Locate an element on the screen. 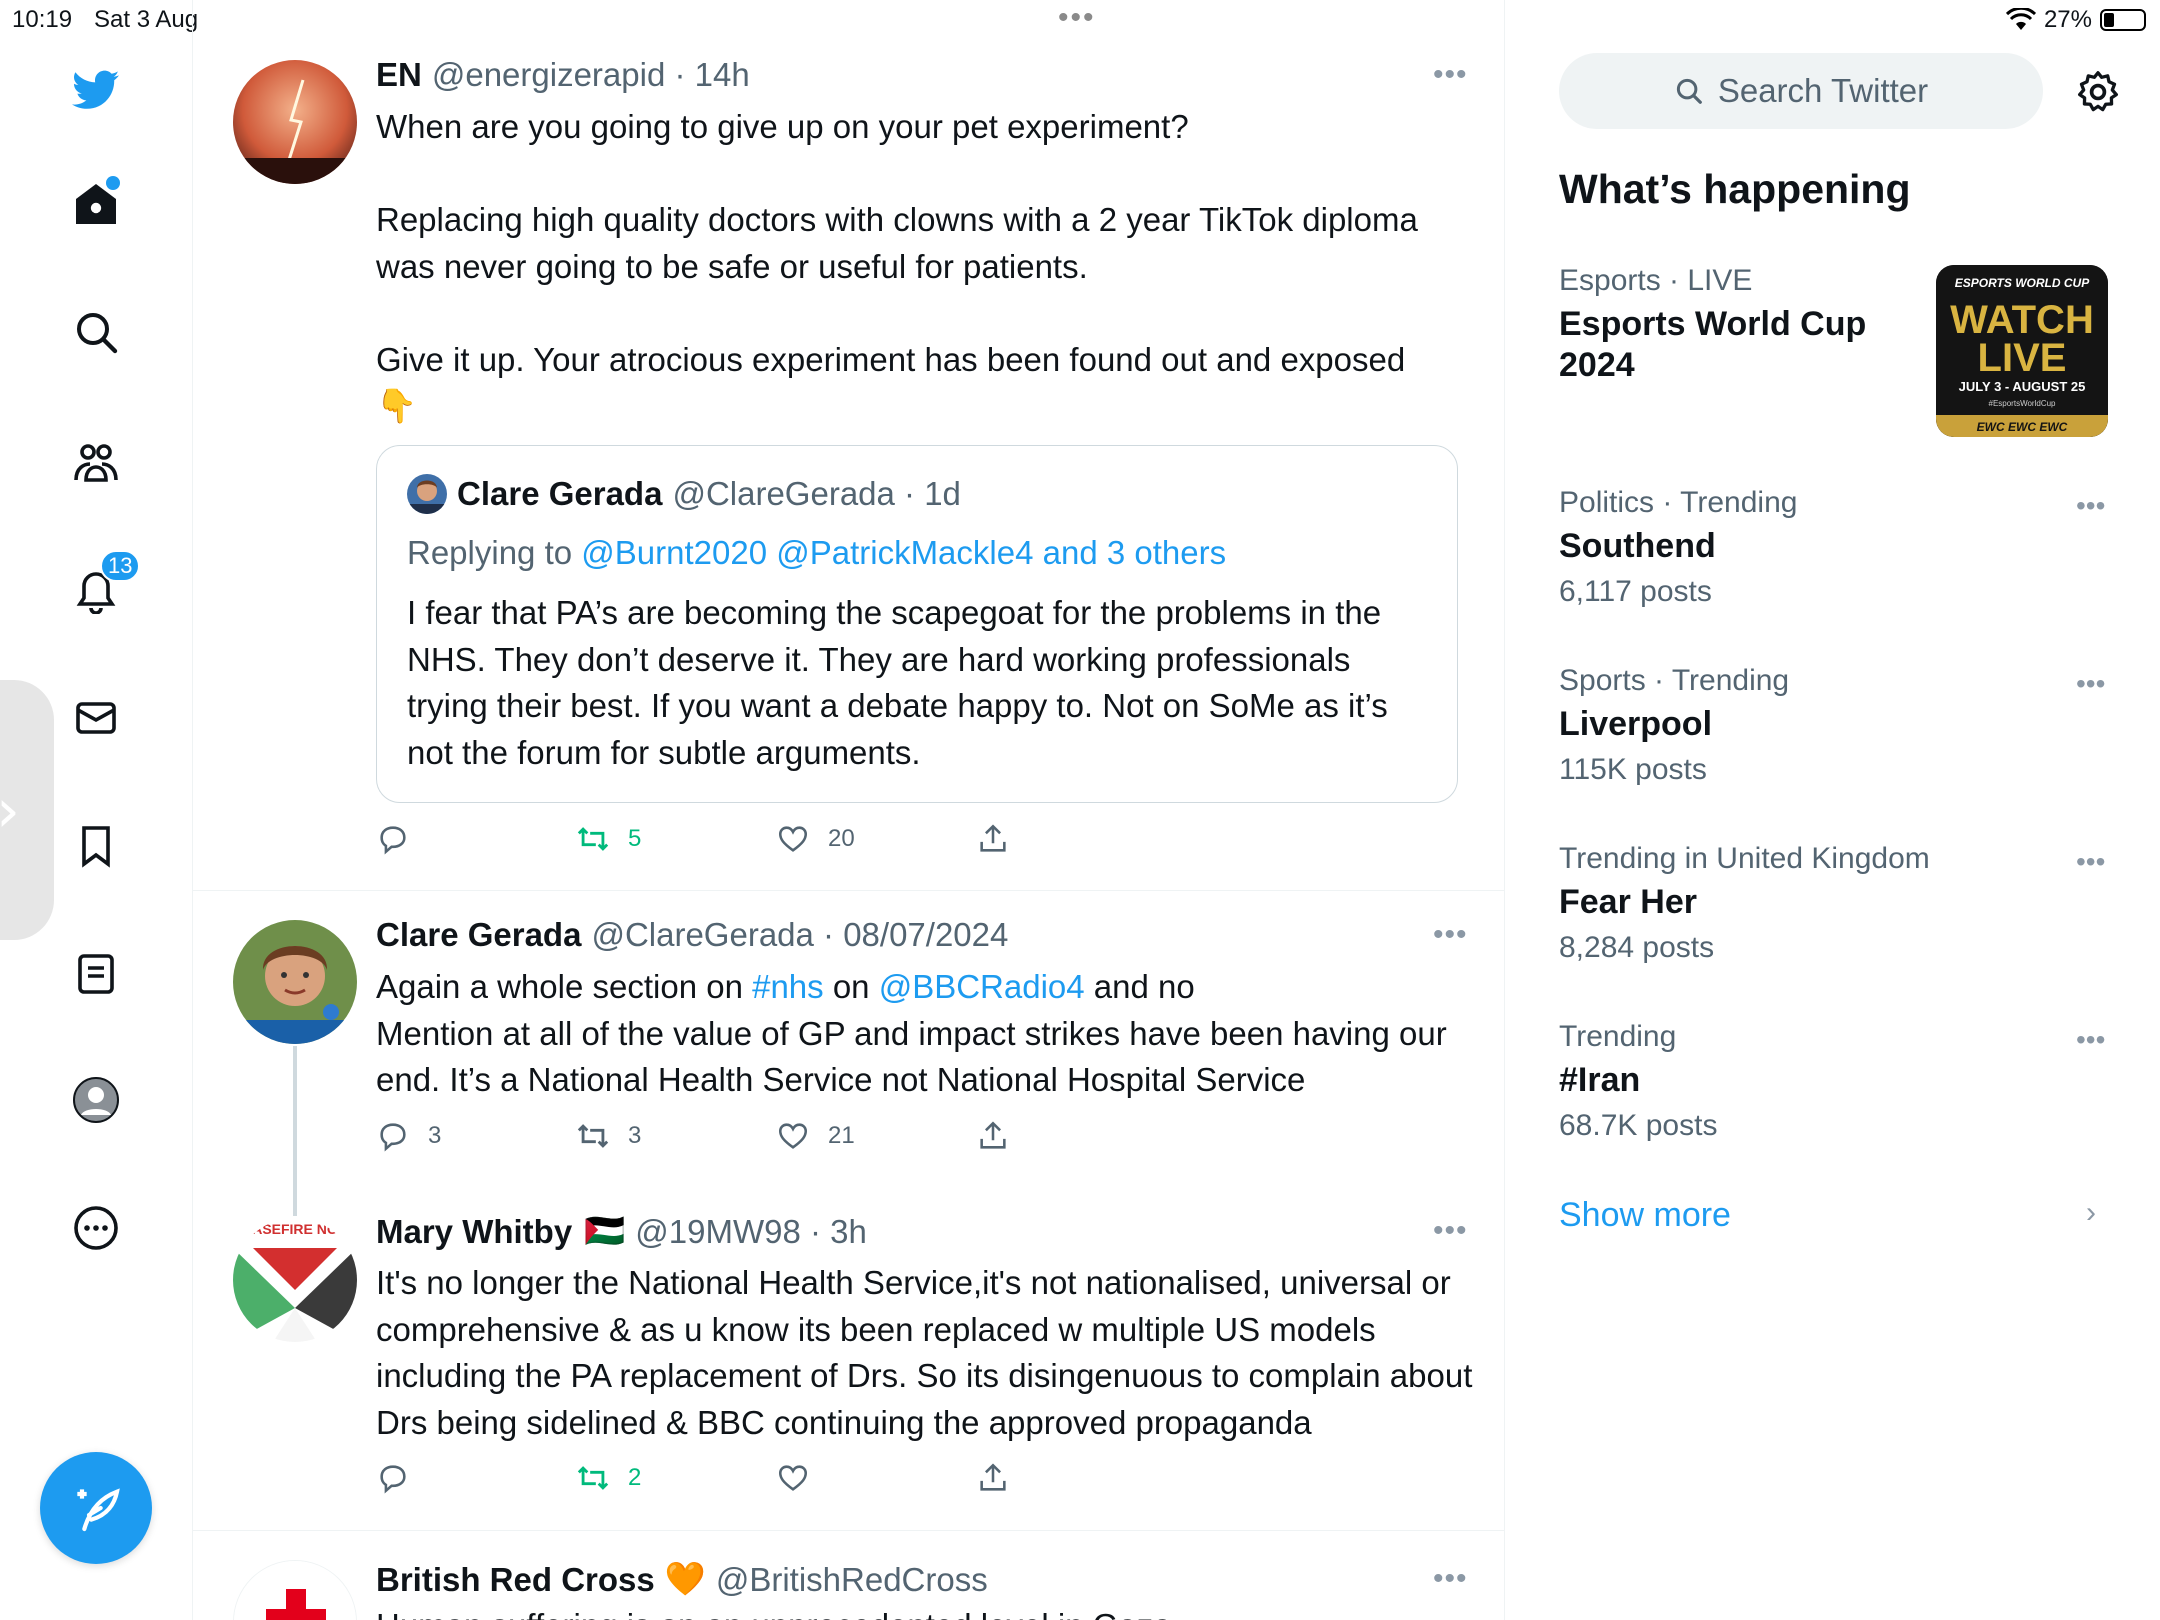  retweet-count: 2 is located at coordinates (635, 1477).